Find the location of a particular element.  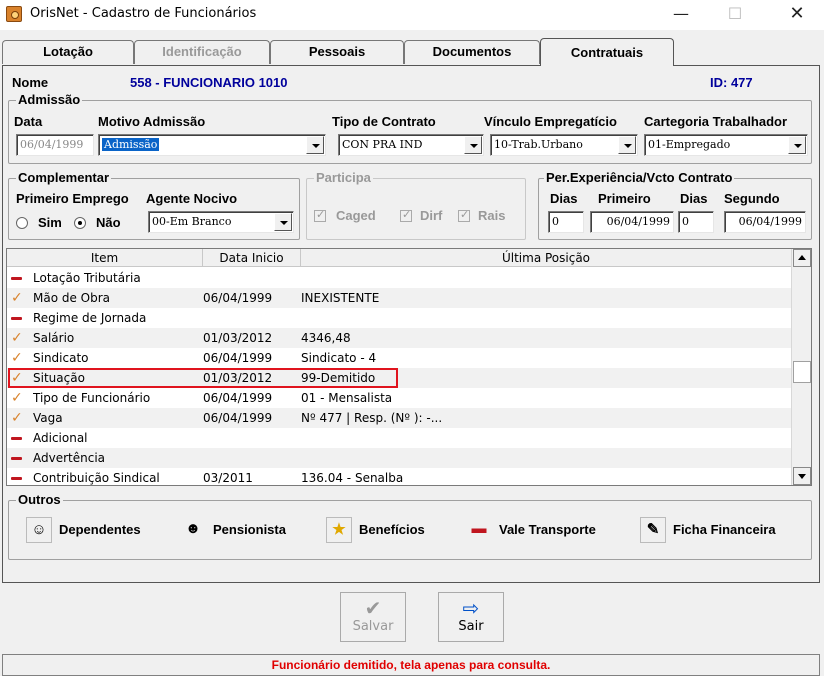

close-button: ✕ is located at coordinates (797, 15).